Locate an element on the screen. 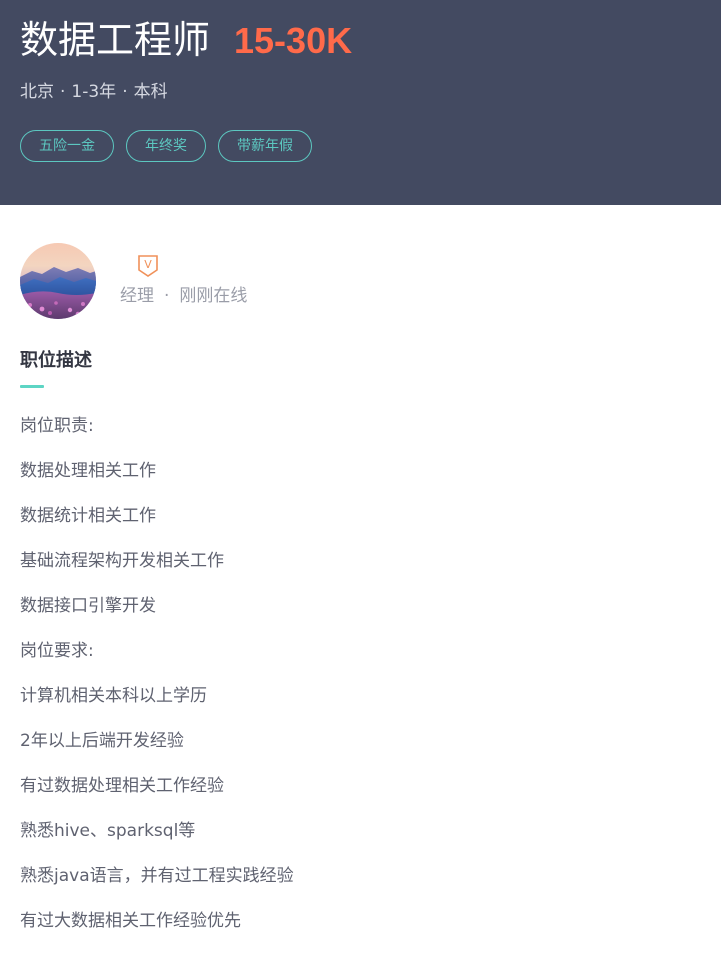  description-line: 有过大数据相关工作经验优先 is located at coordinates (130, 921).